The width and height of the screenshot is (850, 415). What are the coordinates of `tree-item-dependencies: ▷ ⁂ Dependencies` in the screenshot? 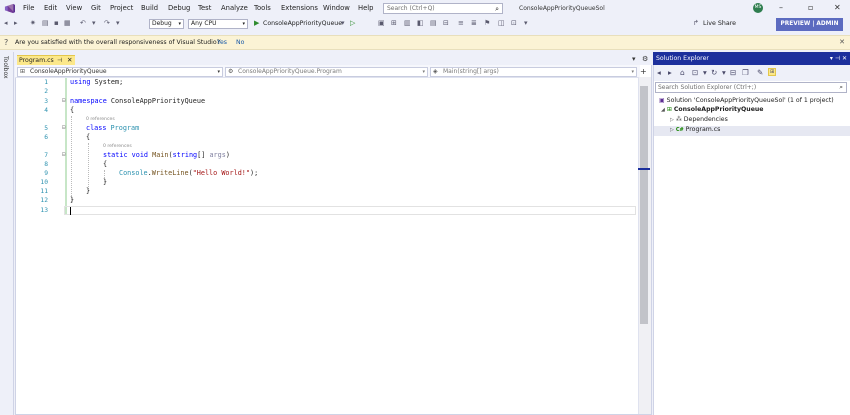 It's located at (699, 119).